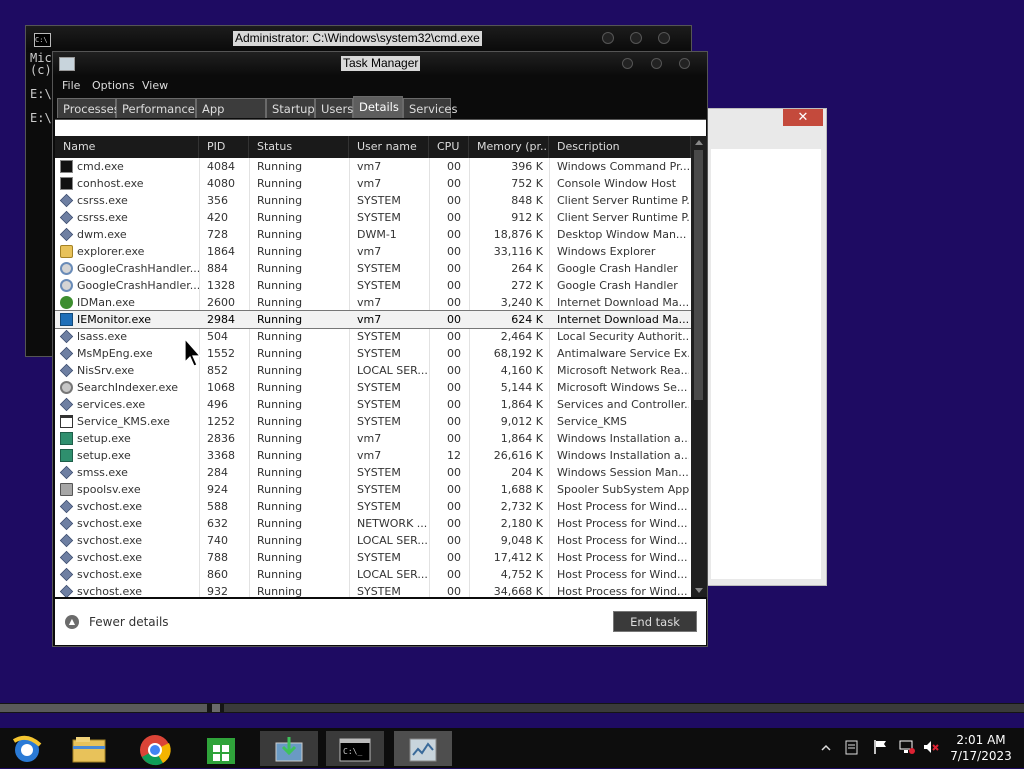  I want to click on tab-users: Users, so click(334, 108).